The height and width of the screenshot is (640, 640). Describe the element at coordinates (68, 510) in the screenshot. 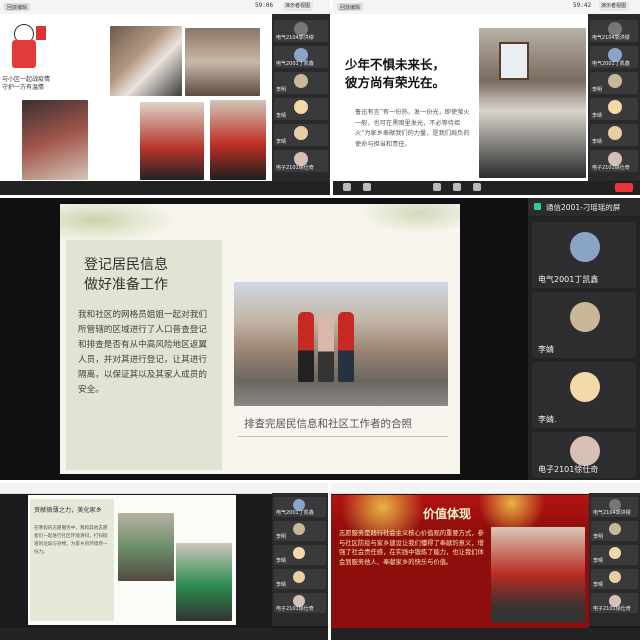

I see `slide-title: 贡献微薄之力，美化家乡` at that location.